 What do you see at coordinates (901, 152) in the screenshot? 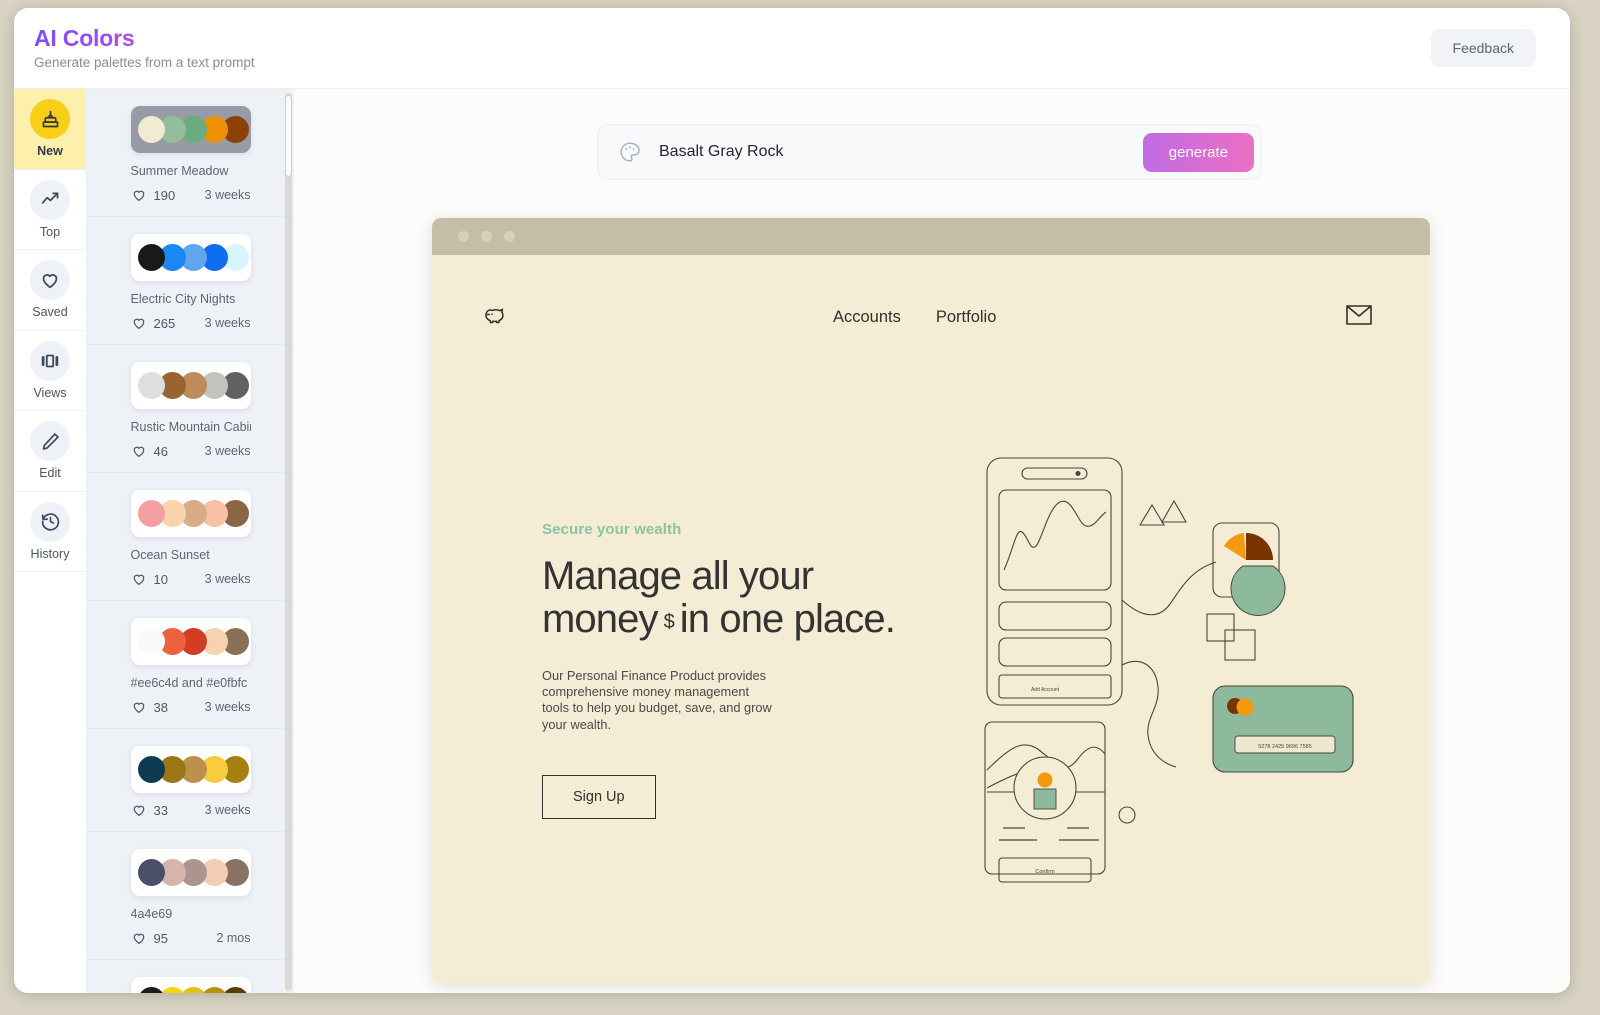
I see `prompt-input: Basalt Gray Rock` at bounding box center [901, 152].